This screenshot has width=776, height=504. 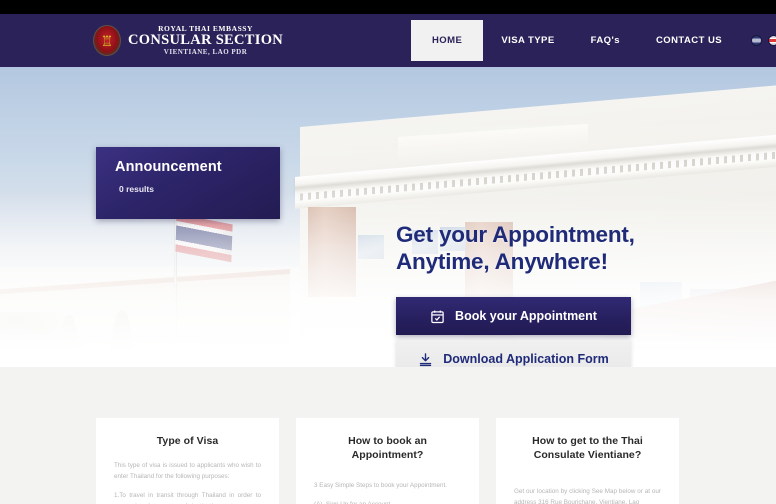 What do you see at coordinates (168, 167) in the screenshot?
I see `announcement-title: Announcement` at bounding box center [168, 167].